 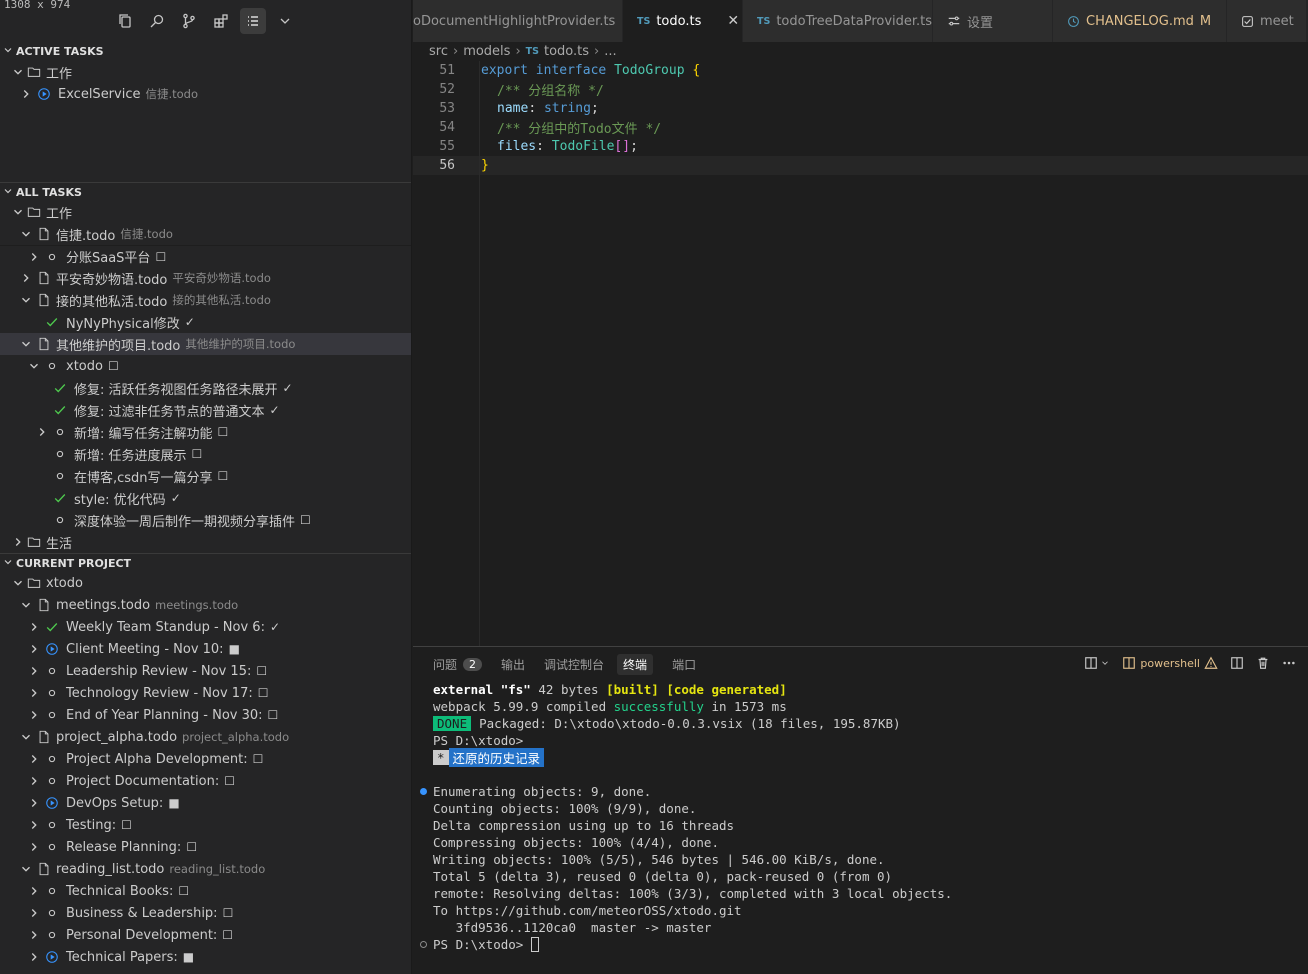 I want to click on brace: {, so click(x=696, y=70).